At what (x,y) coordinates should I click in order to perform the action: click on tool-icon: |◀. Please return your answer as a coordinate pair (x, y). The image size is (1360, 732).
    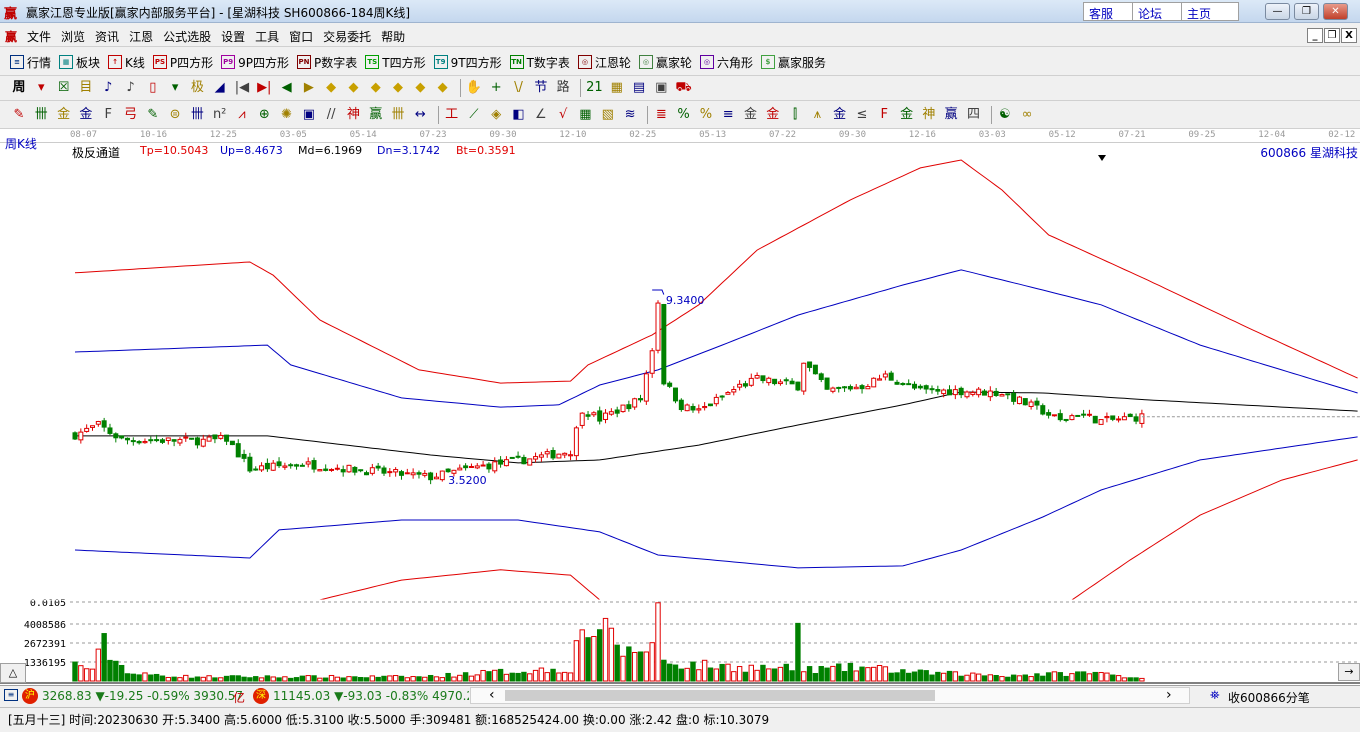
    Looking at the image, I should click on (242, 88).